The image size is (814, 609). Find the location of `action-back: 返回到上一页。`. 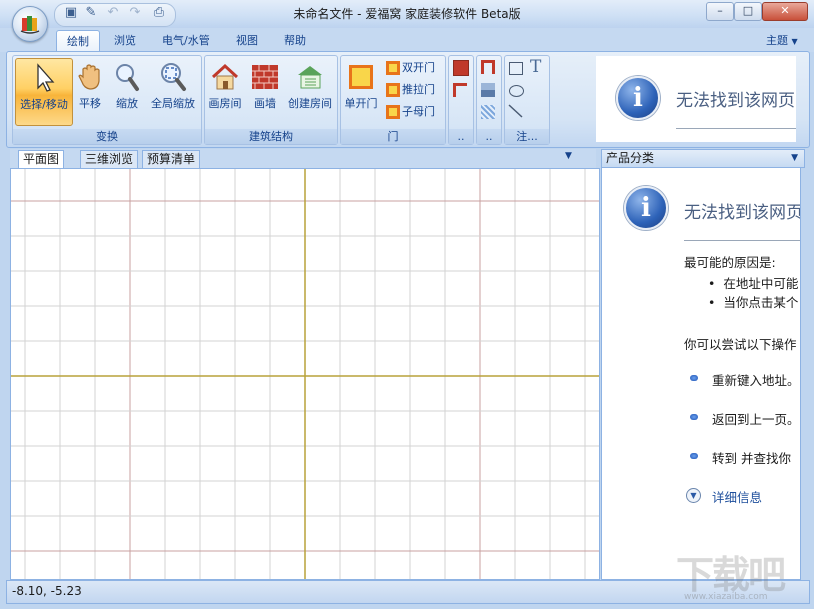

action-back: 返回到上一页。 is located at coordinates (756, 418).